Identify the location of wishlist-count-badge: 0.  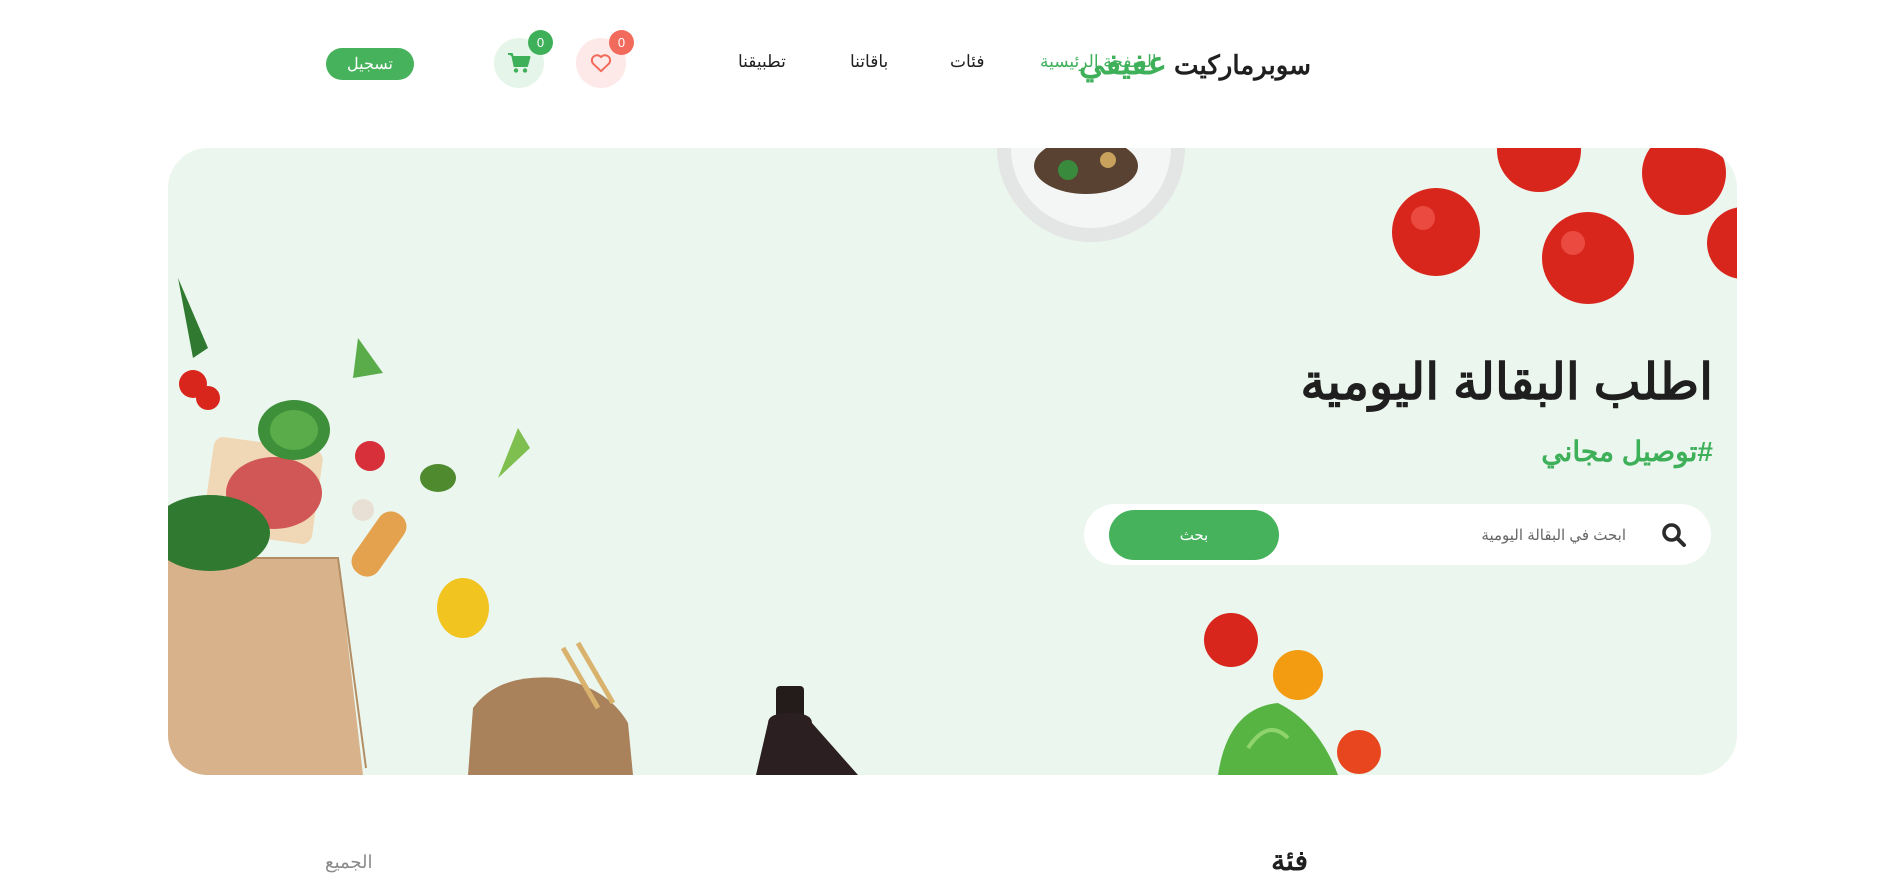
(621, 42).